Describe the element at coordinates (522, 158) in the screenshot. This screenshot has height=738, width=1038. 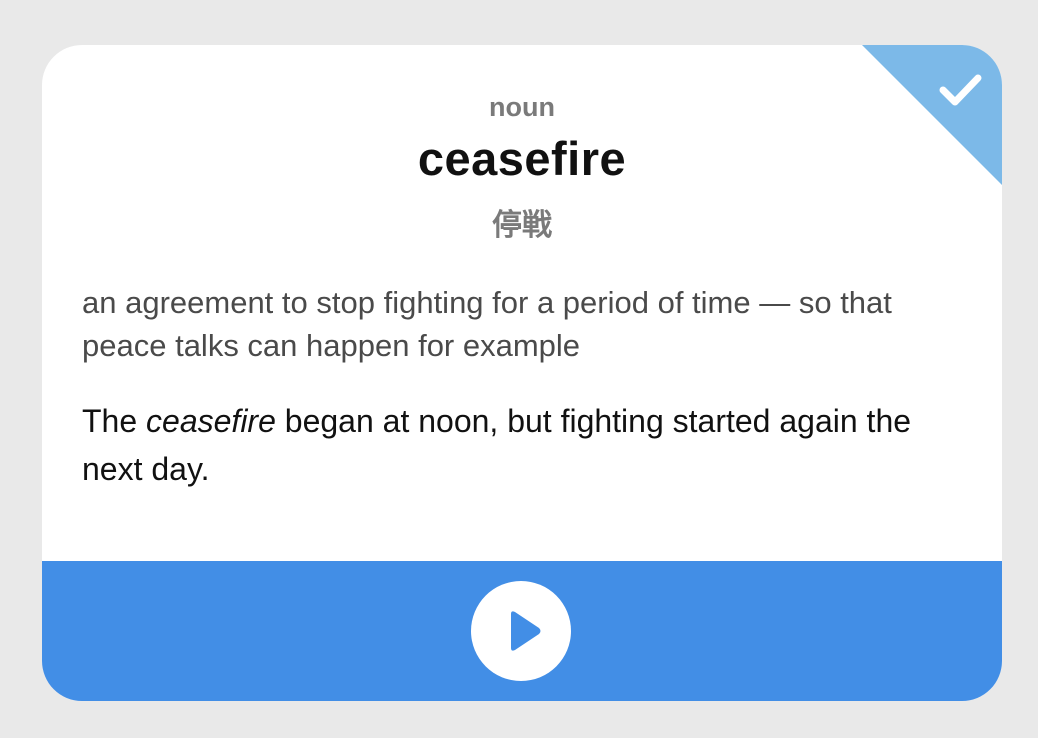
I see `word-title: ceasefire` at that location.